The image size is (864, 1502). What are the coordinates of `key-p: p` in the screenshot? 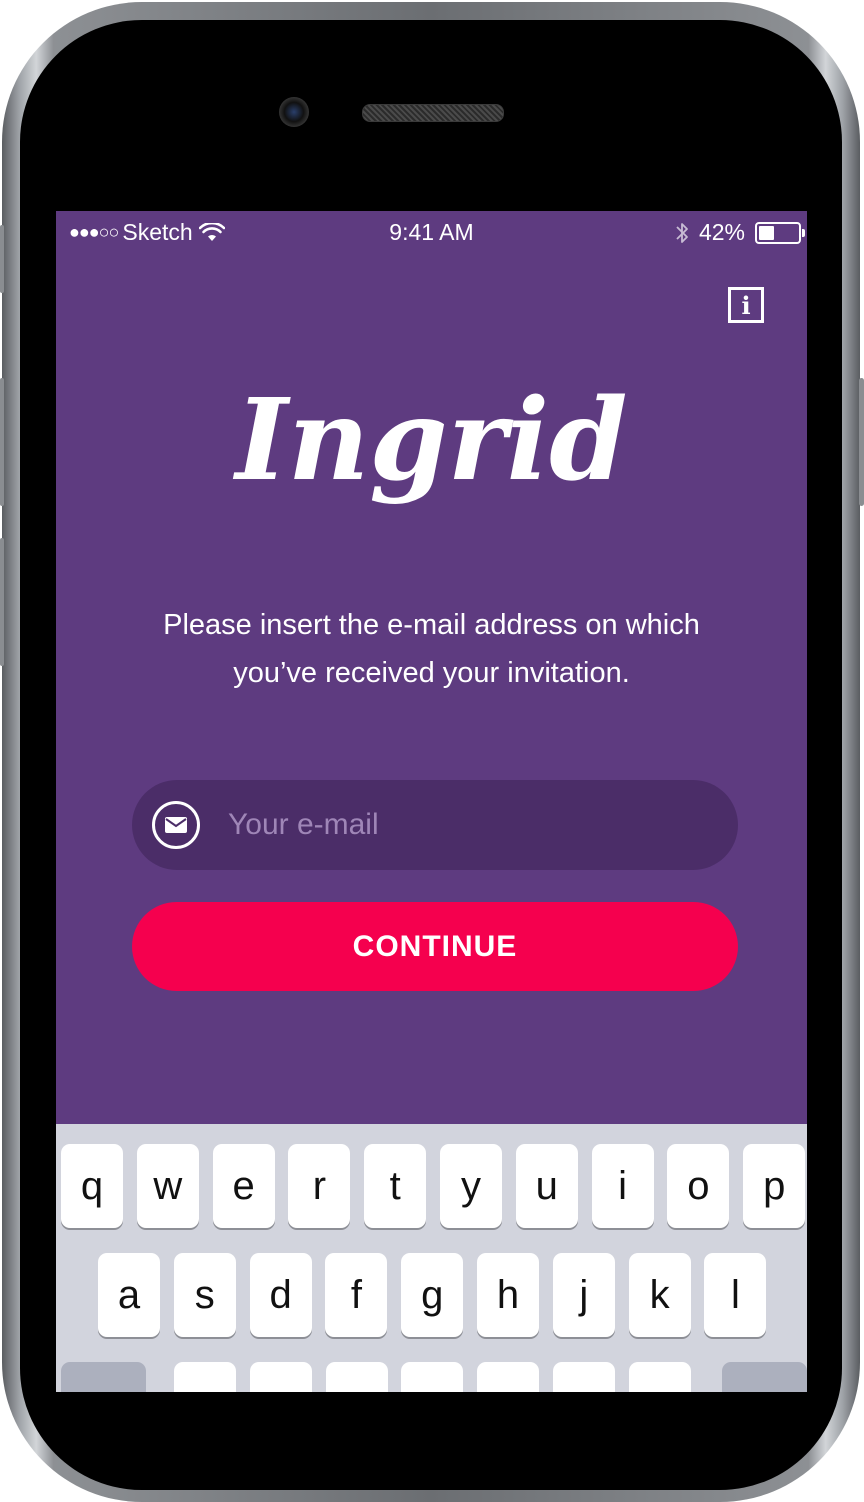 It's located at (774, 1186).